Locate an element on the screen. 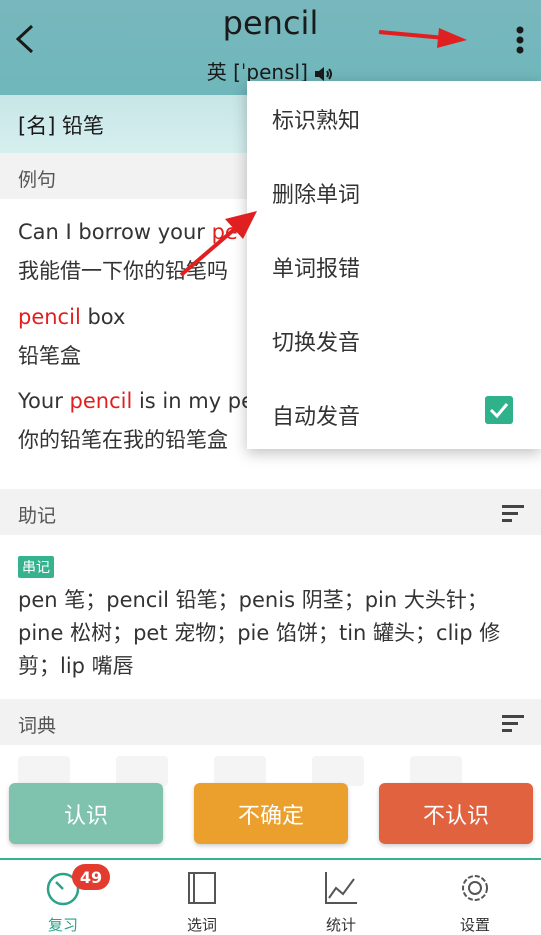  review-count-badge: 49 is located at coordinates (91, 877).